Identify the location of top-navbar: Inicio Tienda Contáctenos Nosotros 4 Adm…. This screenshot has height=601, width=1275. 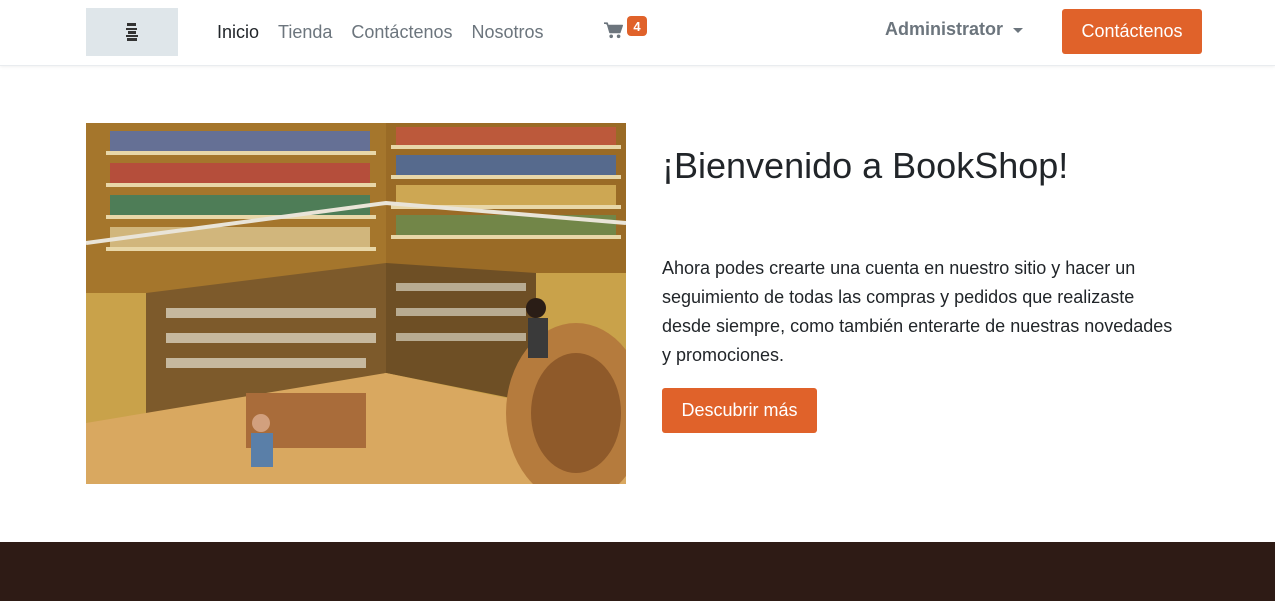
(637, 33).